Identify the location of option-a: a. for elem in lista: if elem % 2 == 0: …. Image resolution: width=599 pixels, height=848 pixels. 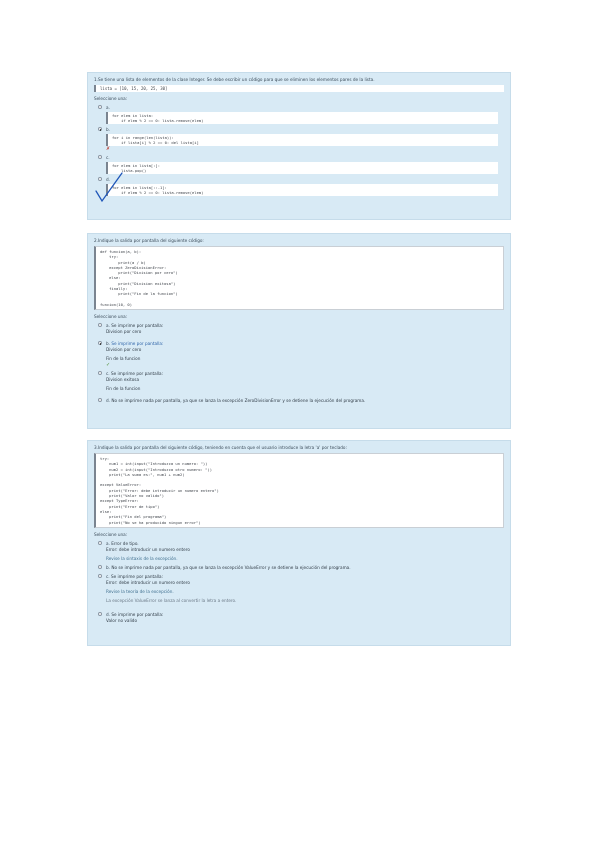
(299, 115).